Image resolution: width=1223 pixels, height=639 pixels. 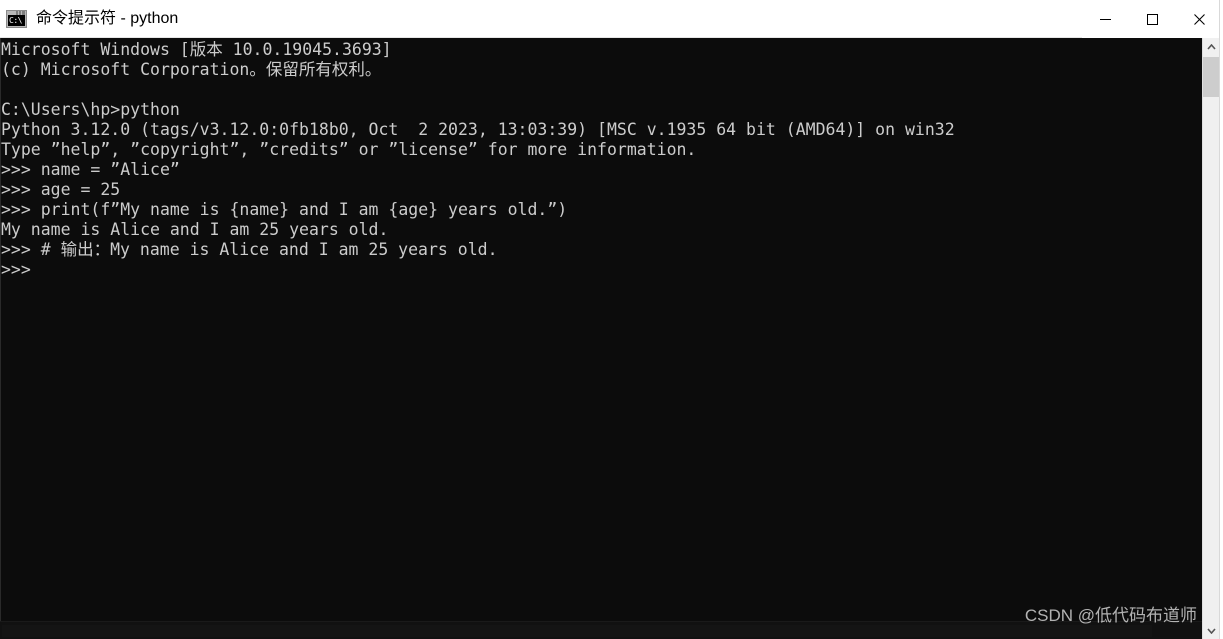 I want to click on terminal-line: (c) Microsoft Corporation。保留所有权利。, so click(x=191, y=69).